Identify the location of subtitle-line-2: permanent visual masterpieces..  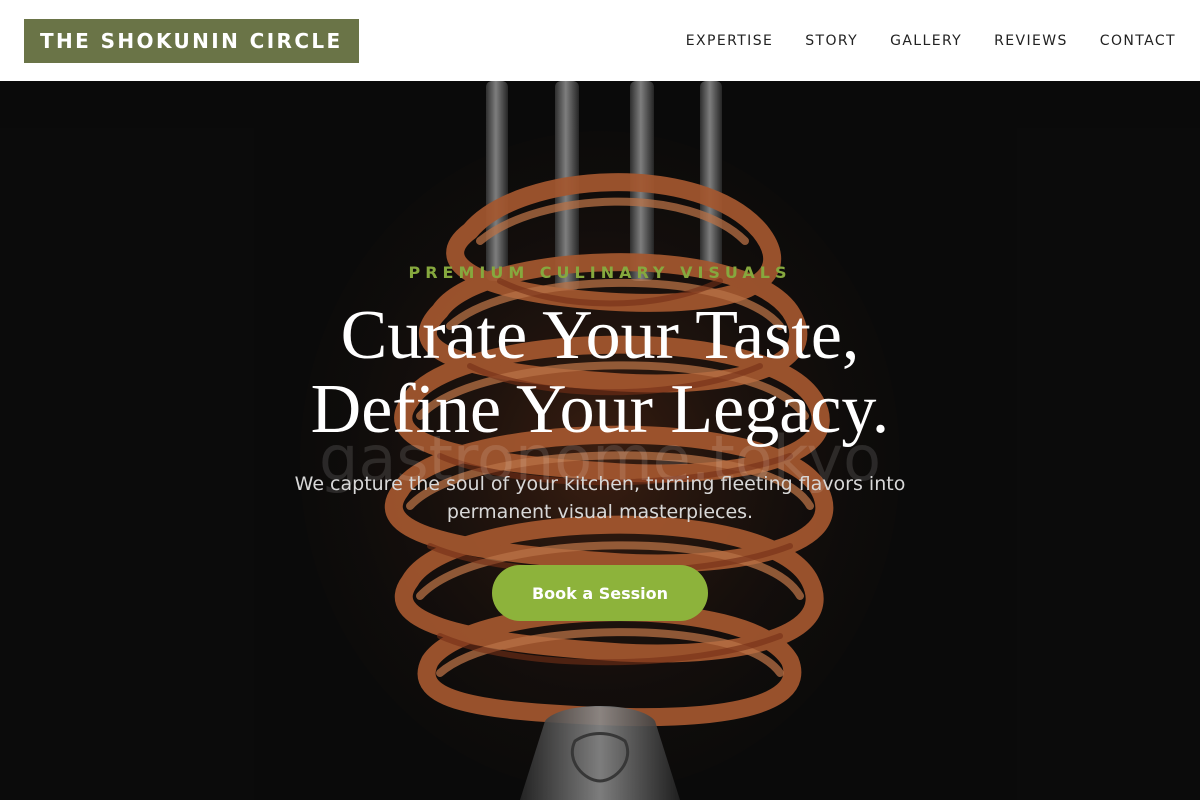
(600, 512).